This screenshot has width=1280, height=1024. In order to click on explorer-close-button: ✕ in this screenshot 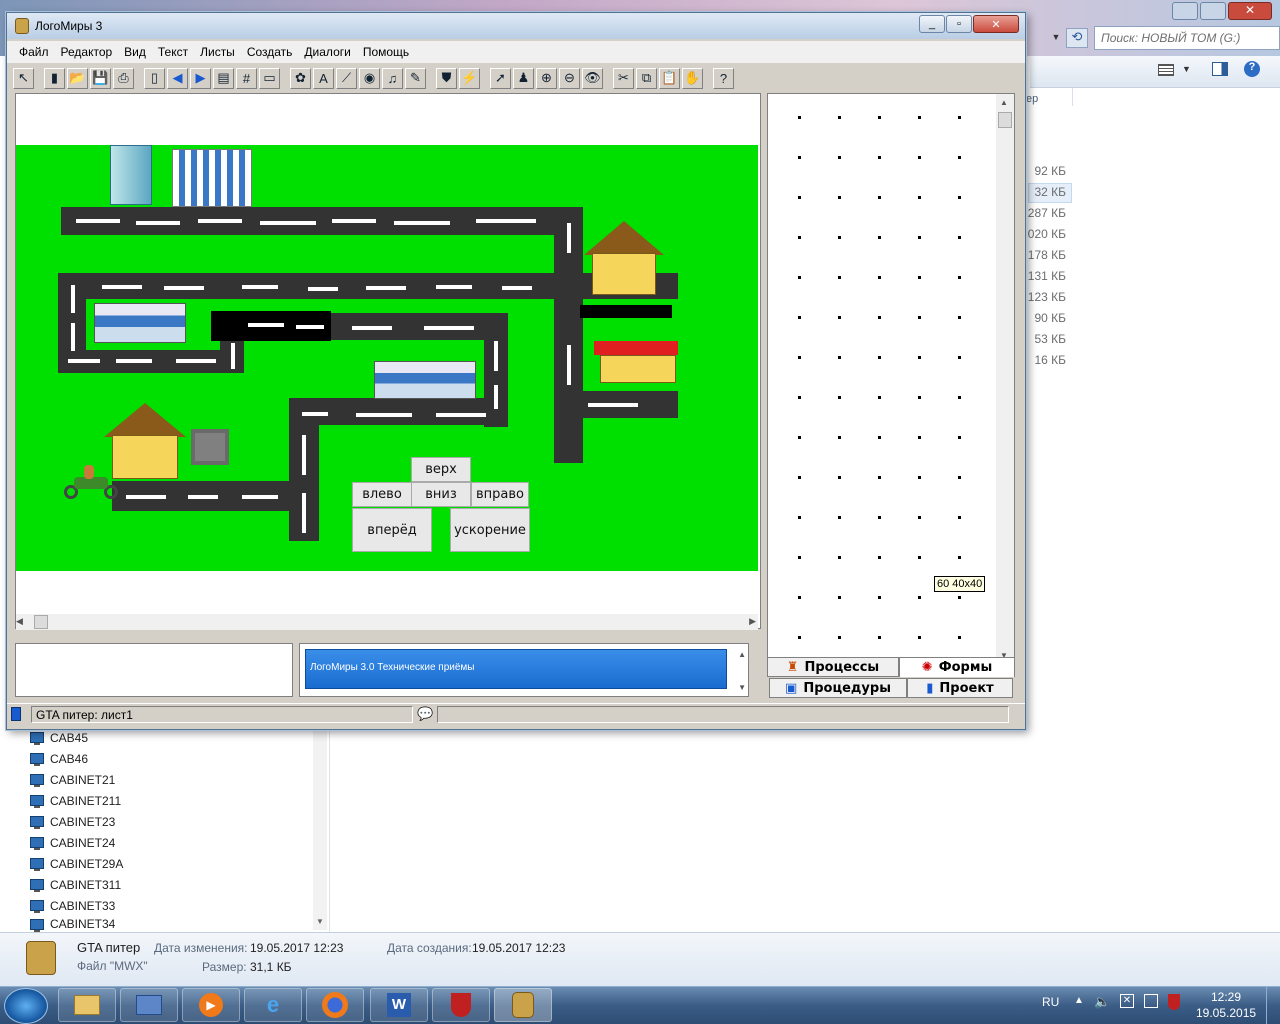, I will do `click(1250, 11)`.